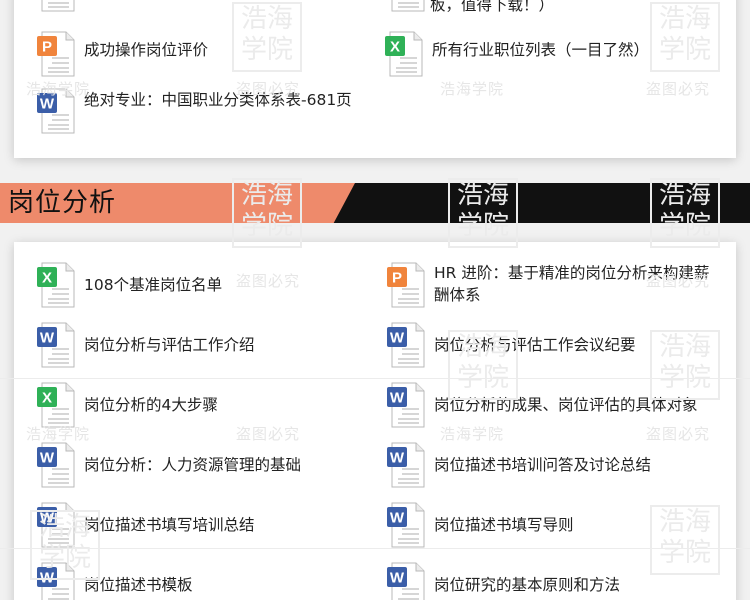  I want to click on file-item: W 岗位描述书填写导则, so click(556, 525).